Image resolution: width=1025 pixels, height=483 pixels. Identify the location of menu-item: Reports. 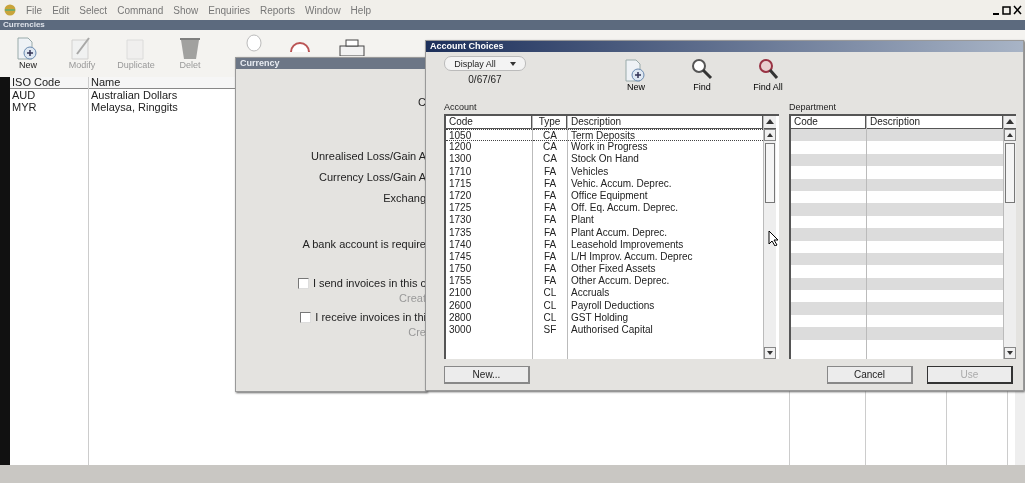
(278, 10).